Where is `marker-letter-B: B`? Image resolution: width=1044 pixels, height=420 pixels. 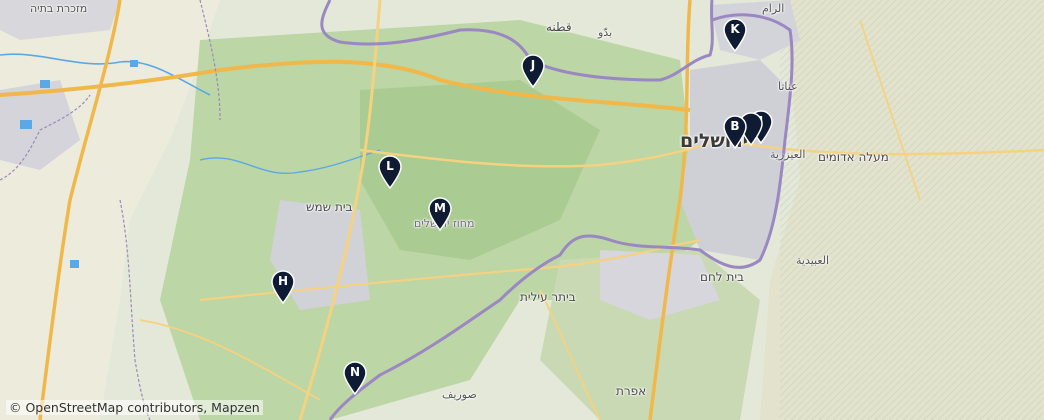 marker-letter-B: B is located at coordinates (735, 126).